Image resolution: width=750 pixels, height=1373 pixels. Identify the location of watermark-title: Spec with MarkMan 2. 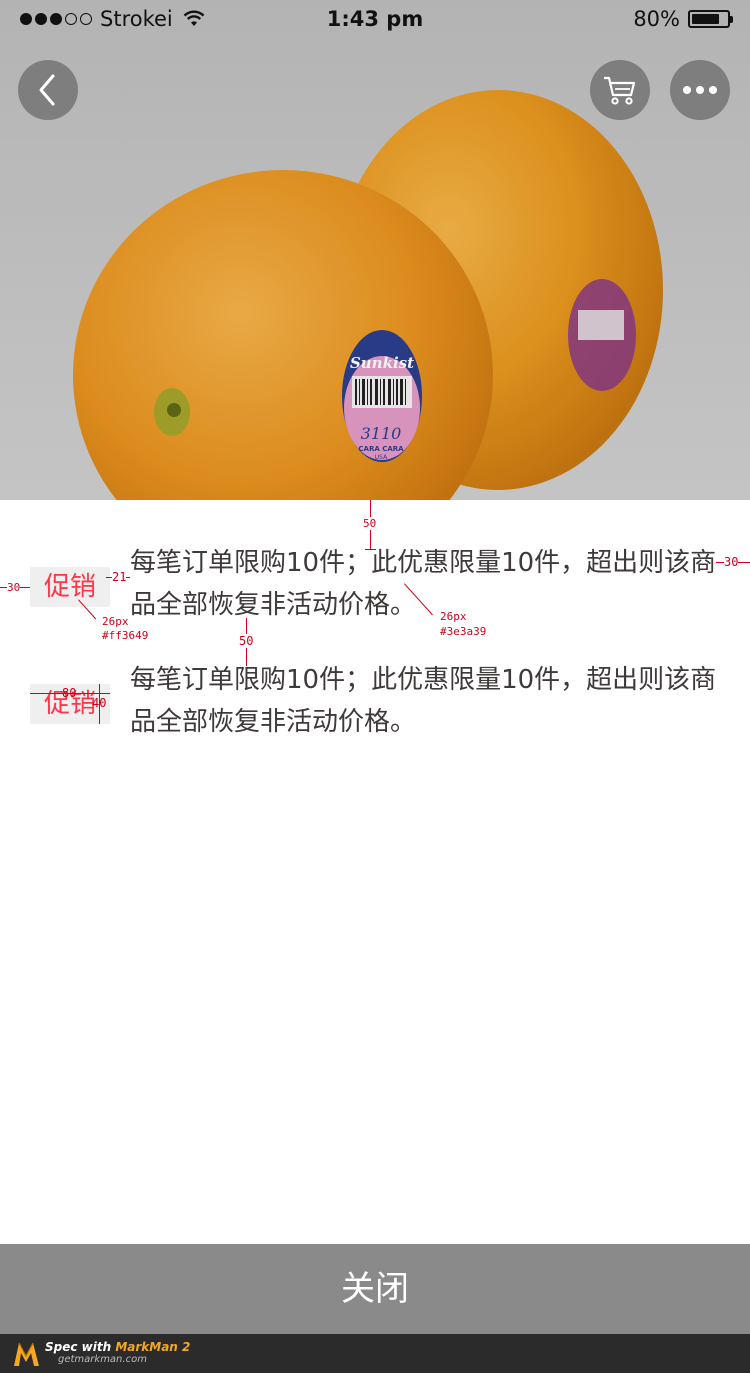
(118, 1347).